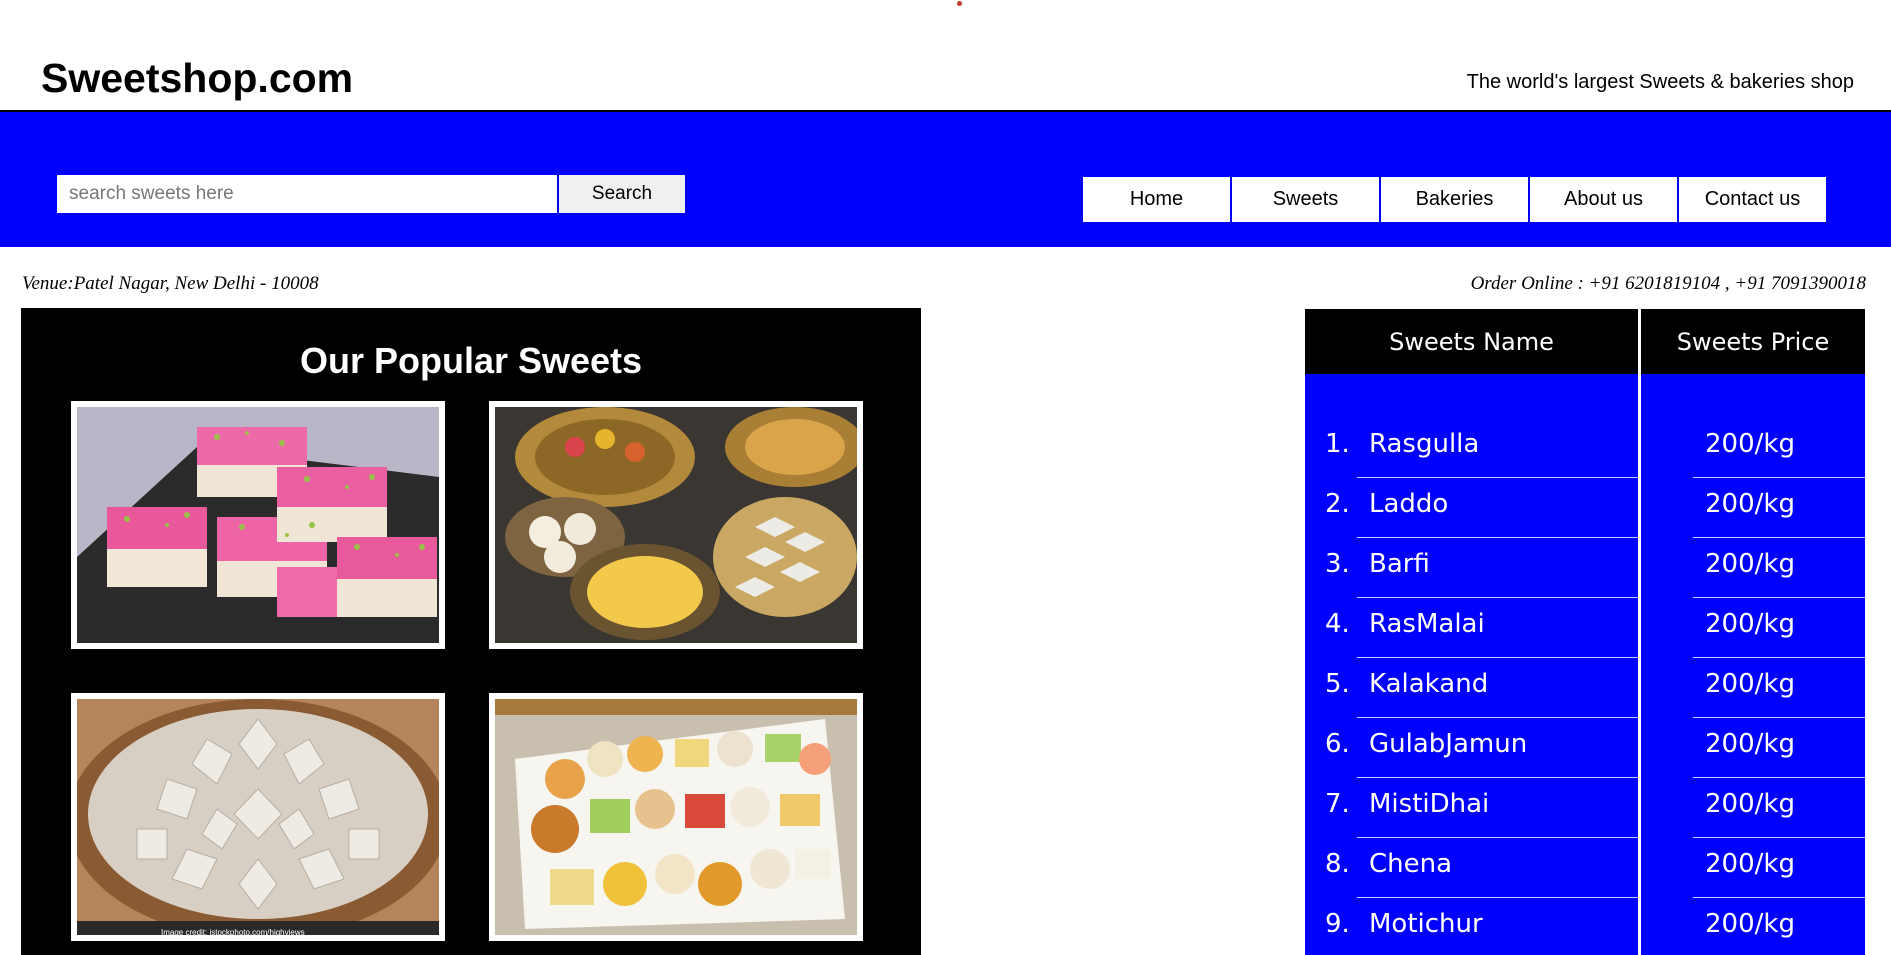 This screenshot has height=955, width=1891. What do you see at coordinates (471, 360) in the screenshot?
I see `popular-sweets-title: Our Popular Sweets` at bounding box center [471, 360].